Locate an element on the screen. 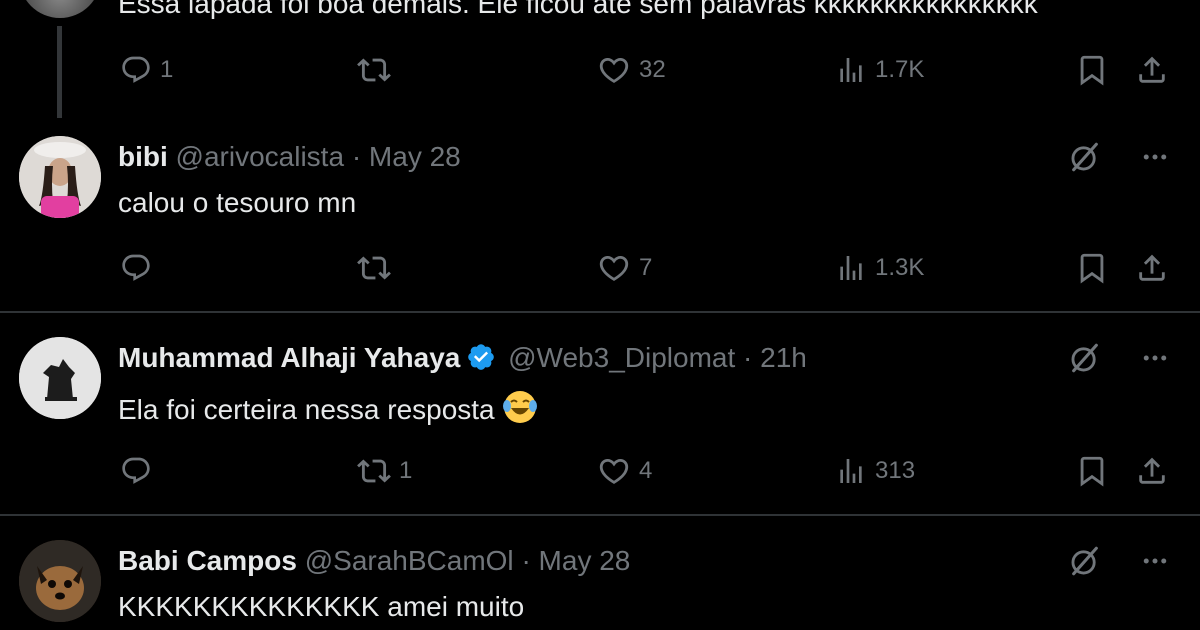  action-bar: 1 4 313 is located at coordinates (600, 471).